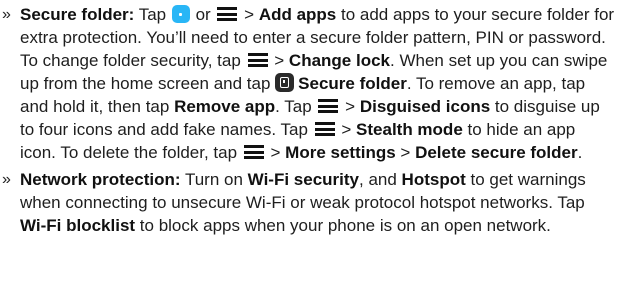 Image resolution: width=619 pixels, height=294 pixels. I want to click on item-title: Network protection:, so click(100, 179).